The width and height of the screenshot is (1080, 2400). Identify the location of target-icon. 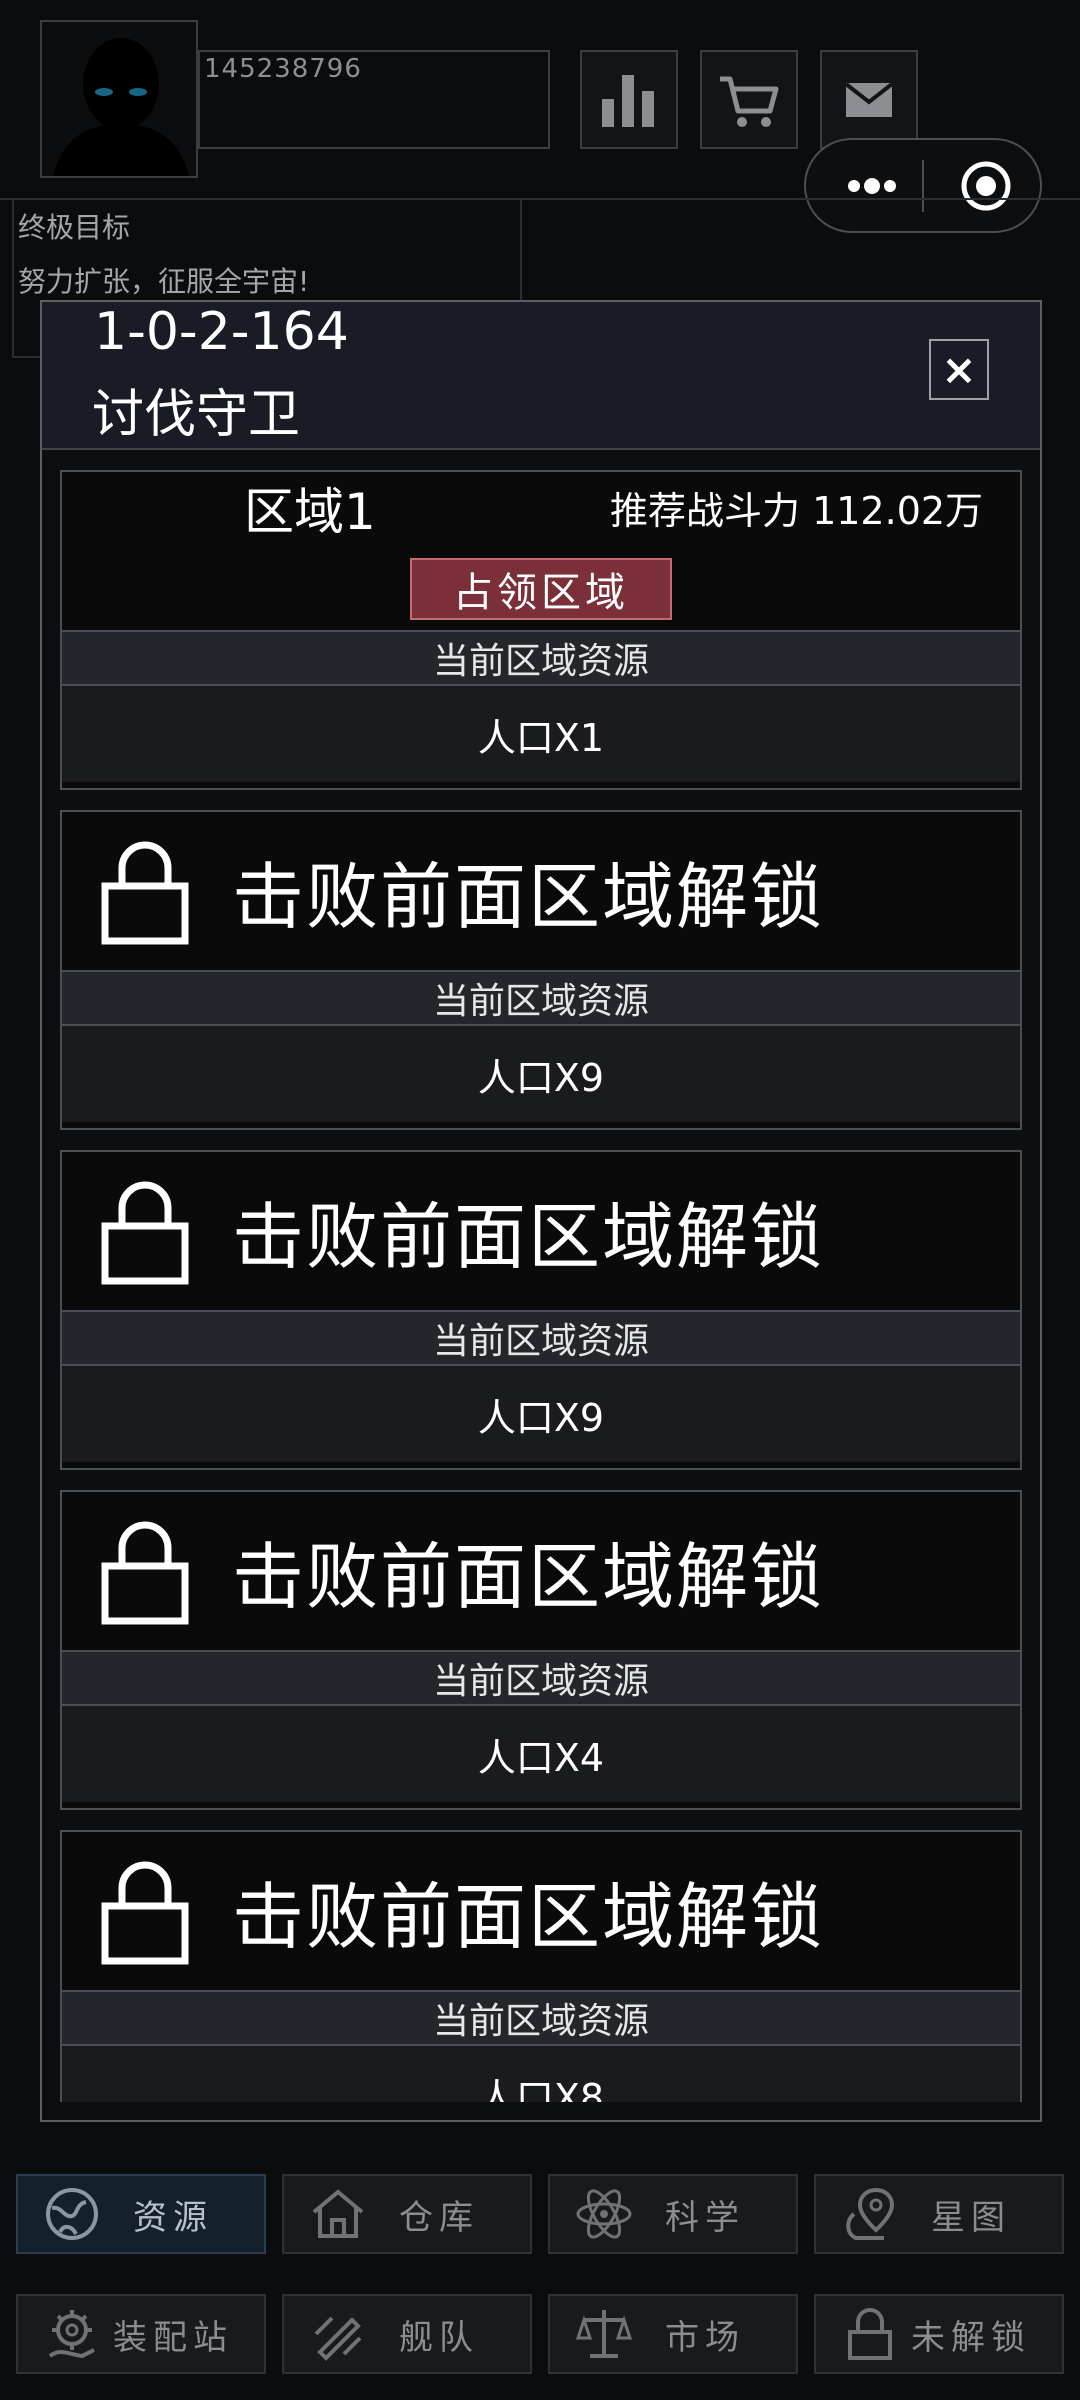
(986, 186).